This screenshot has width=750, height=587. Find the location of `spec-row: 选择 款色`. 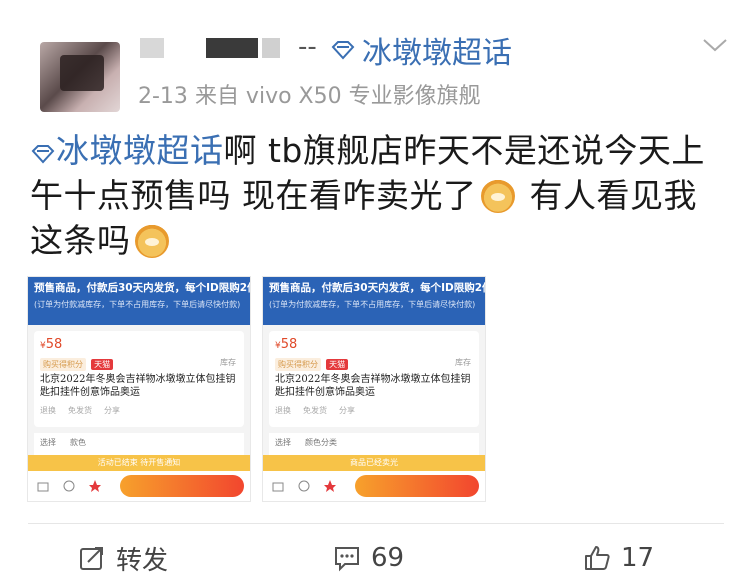

spec-row: 选择 款色 is located at coordinates (139, 444).